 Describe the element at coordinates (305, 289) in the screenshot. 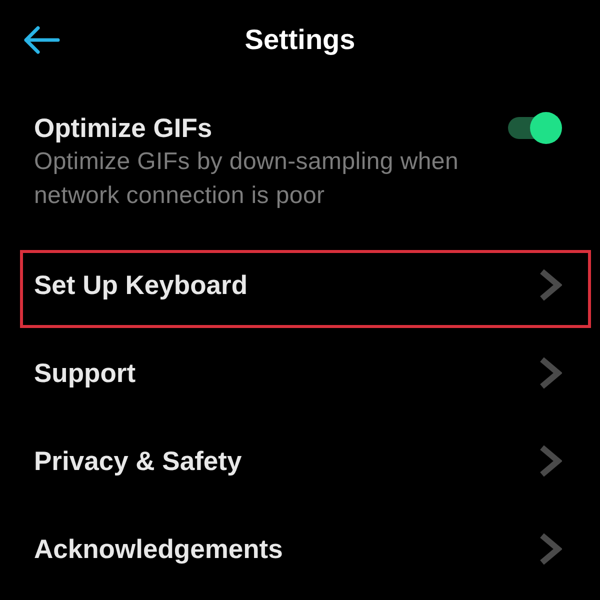

I see `menu-item: Set Up Keyboard` at that location.